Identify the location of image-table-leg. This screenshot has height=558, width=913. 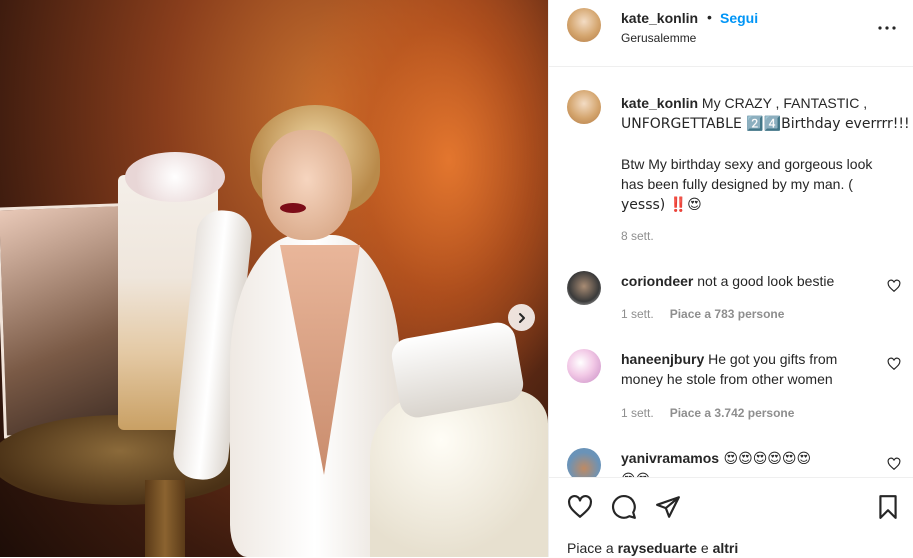
(165, 518).